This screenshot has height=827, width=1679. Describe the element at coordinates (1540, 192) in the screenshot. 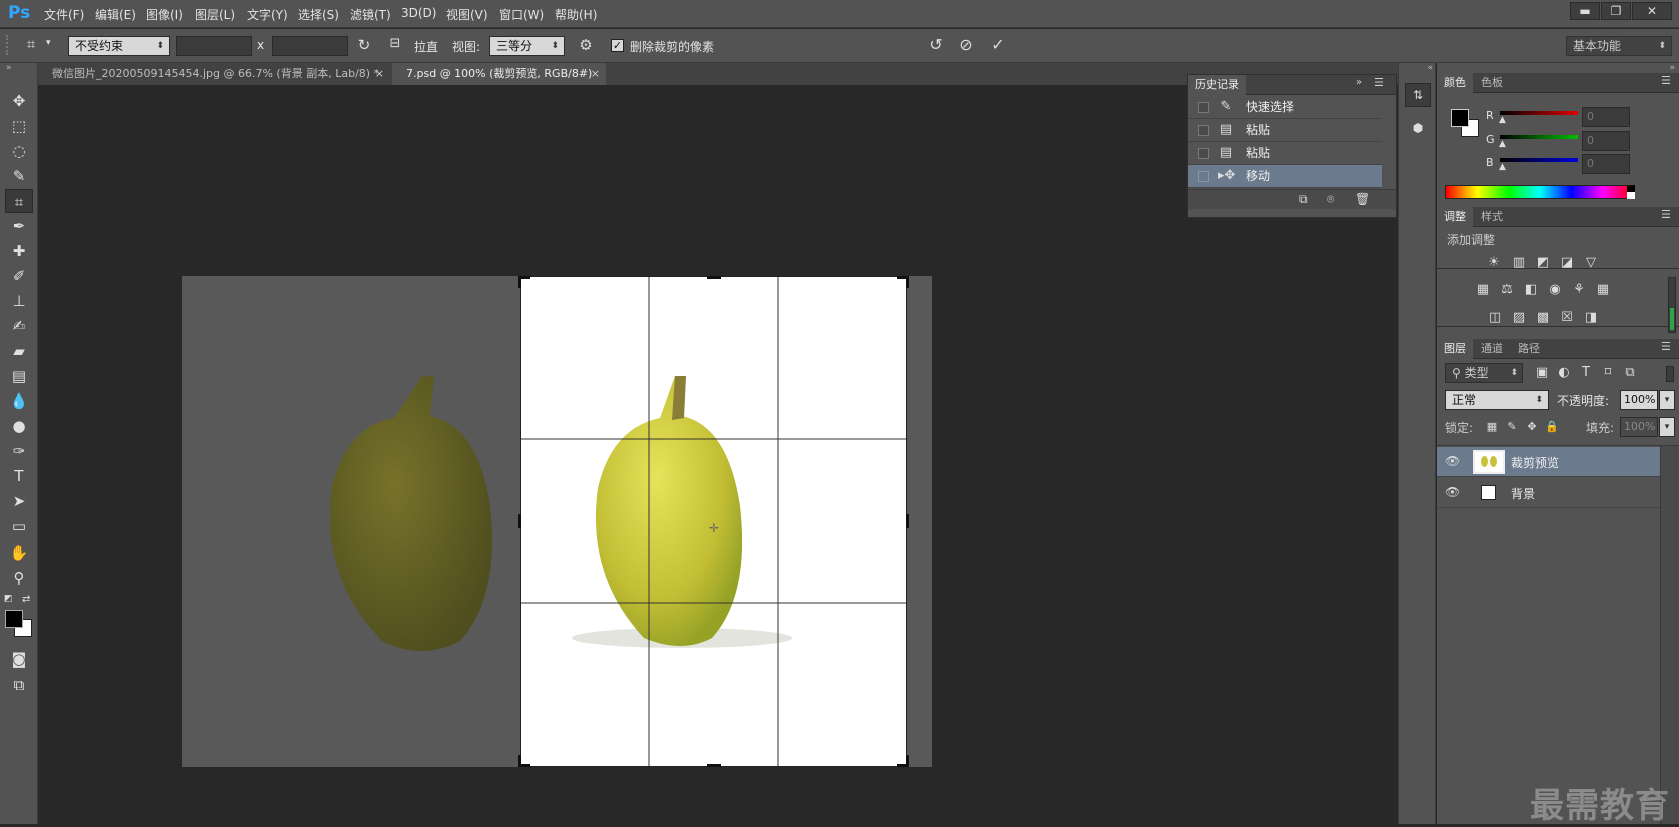

I see `color-spectrum-bar` at that location.